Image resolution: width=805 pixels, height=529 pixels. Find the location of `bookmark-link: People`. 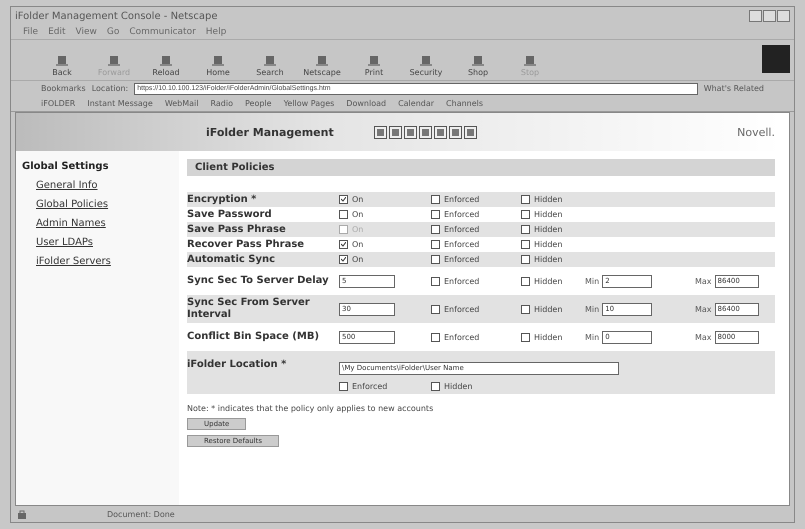

bookmark-link: People is located at coordinates (258, 103).